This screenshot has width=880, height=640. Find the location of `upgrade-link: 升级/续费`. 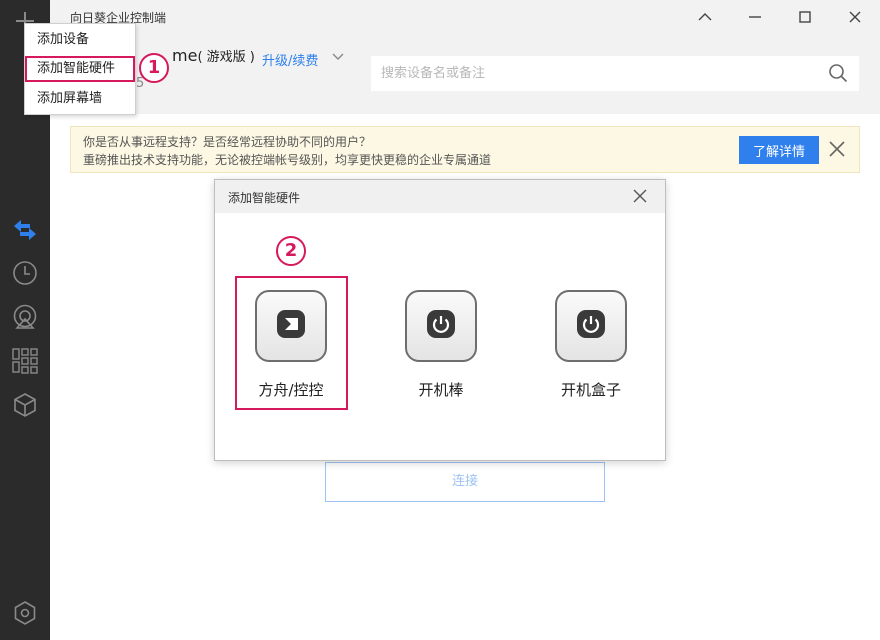

upgrade-link: 升级/续费 is located at coordinates (290, 59).